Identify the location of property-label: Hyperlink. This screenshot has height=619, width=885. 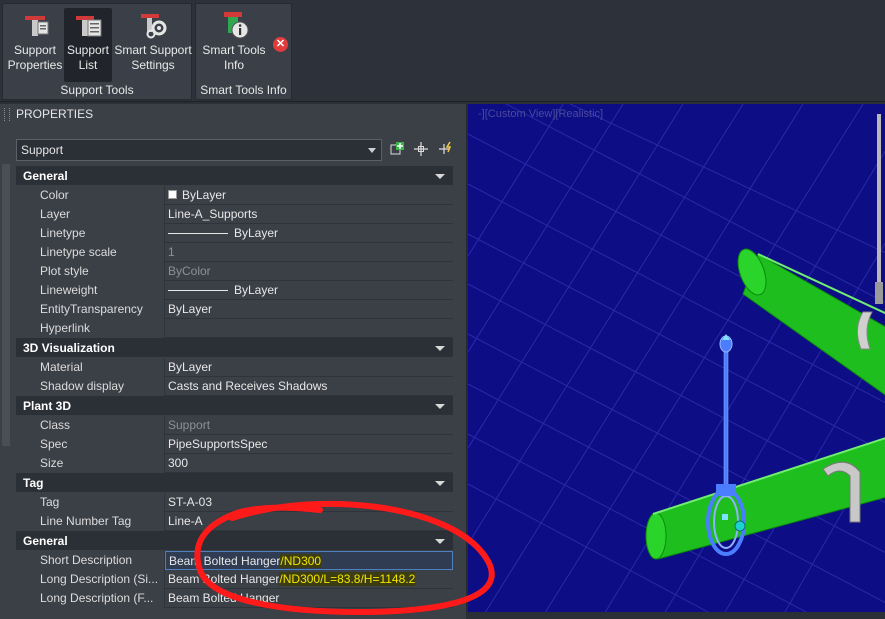
(90, 328).